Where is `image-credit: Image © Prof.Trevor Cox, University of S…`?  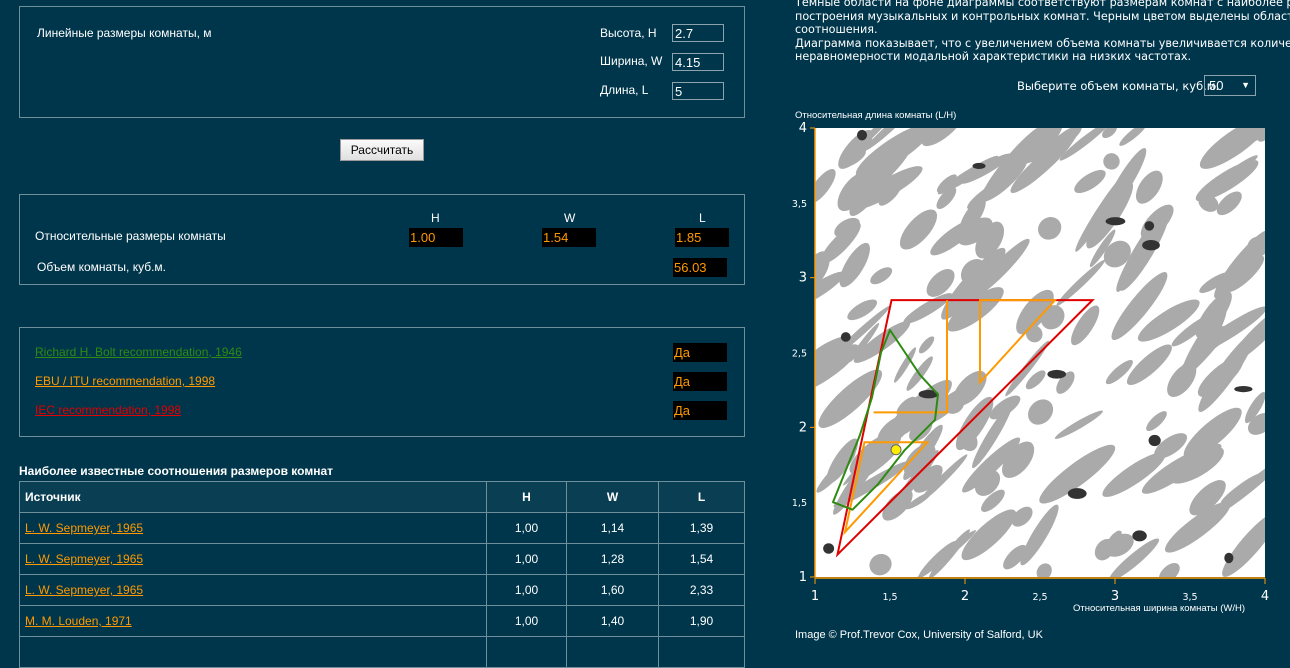 image-credit: Image © Prof.Trevor Cox, University of S… is located at coordinates (919, 635).